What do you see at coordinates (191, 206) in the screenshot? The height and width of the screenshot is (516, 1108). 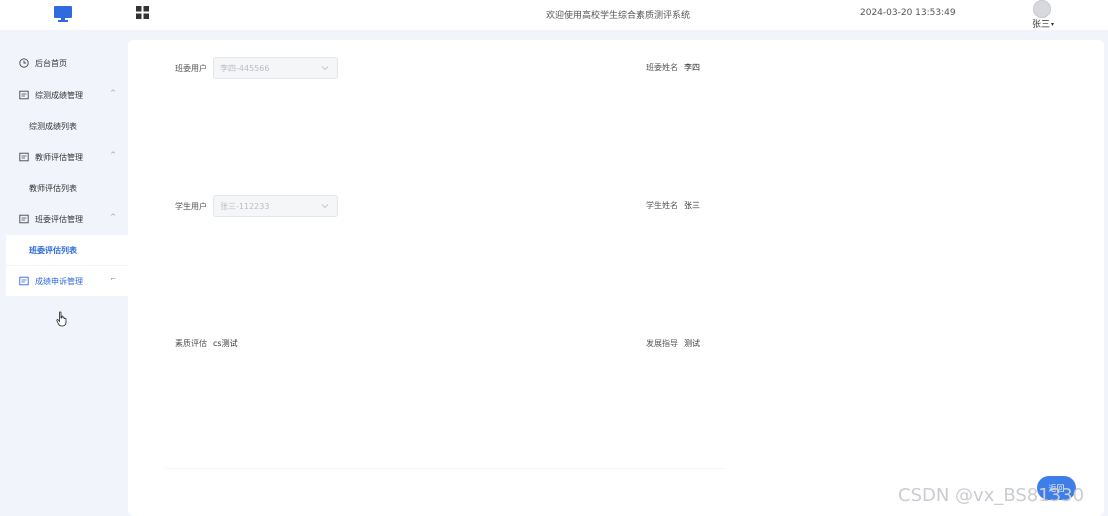 I see `student-user-label: 学生用户` at bounding box center [191, 206].